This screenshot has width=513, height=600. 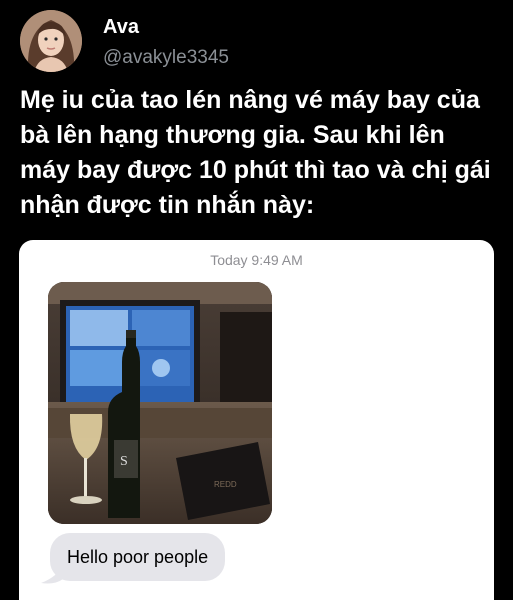 What do you see at coordinates (51, 41) in the screenshot?
I see `avatar` at bounding box center [51, 41].